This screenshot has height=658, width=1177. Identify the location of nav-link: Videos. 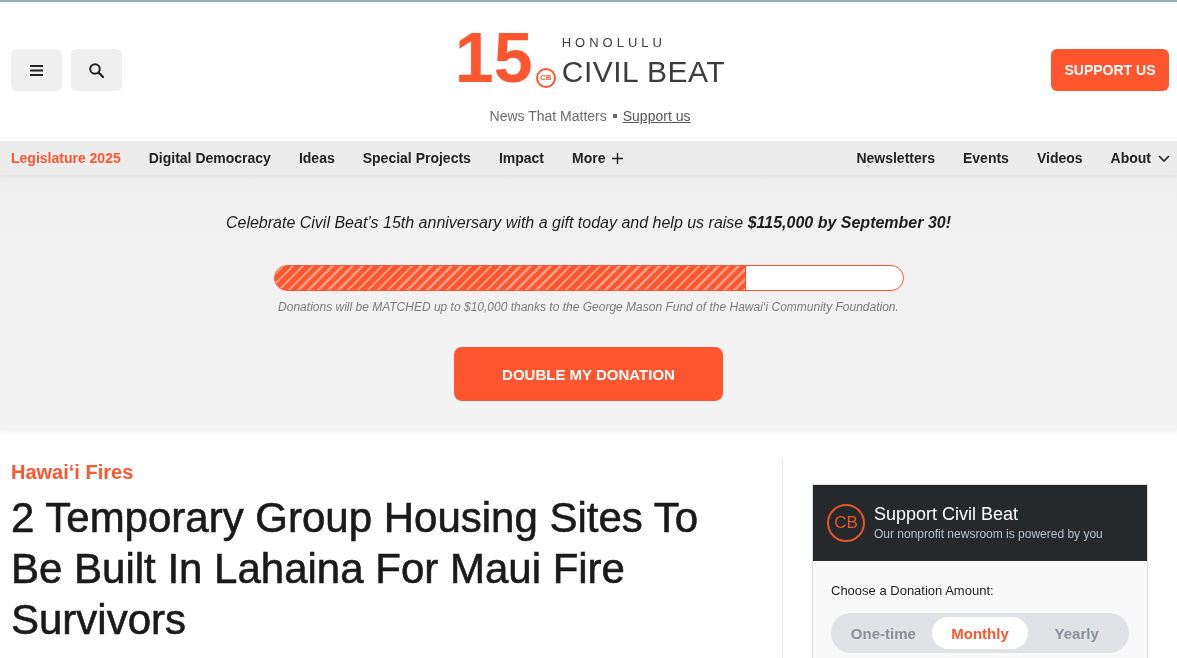
(1059, 158).